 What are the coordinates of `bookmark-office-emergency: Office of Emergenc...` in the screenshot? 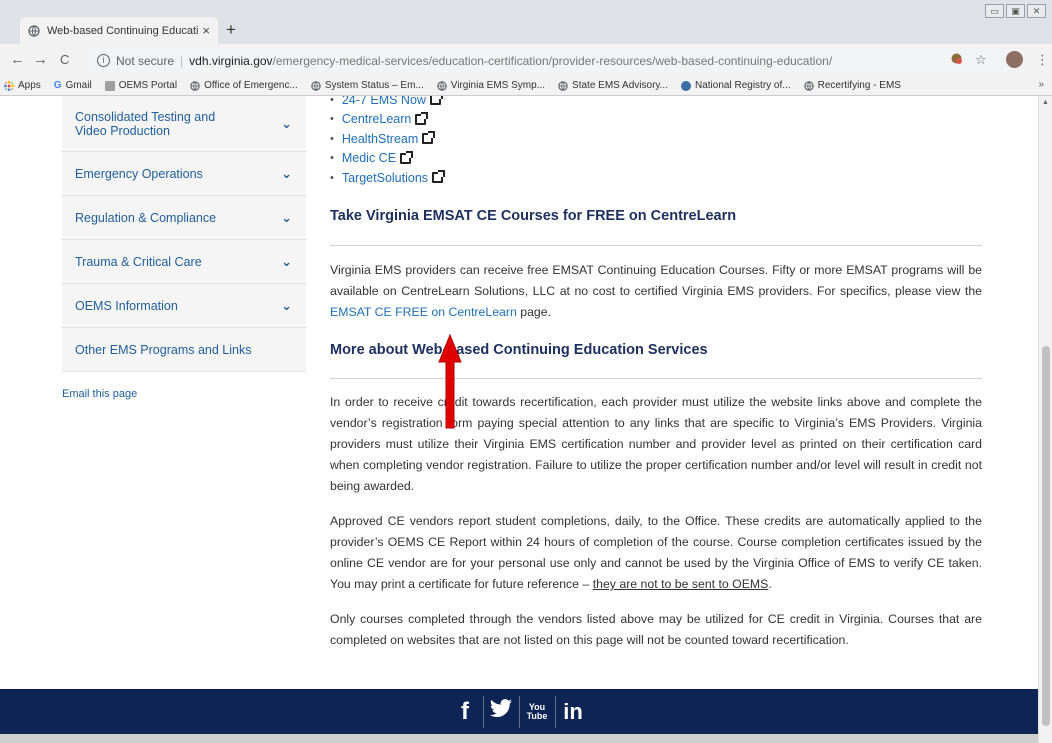 It's located at (244, 85).